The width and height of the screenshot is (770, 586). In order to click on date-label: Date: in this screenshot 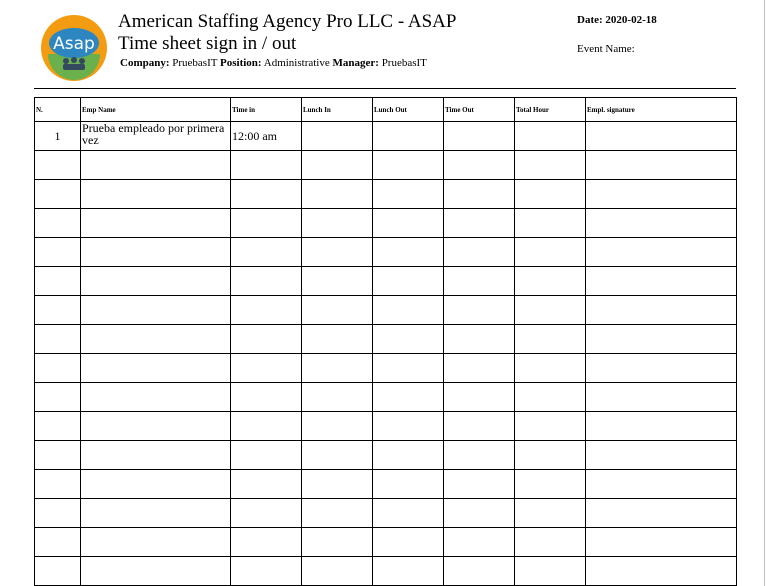, I will do `click(590, 20)`.